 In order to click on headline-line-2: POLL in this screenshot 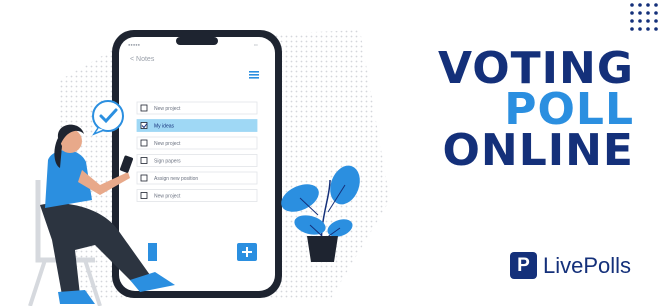, I will do `click(569, 109)`.